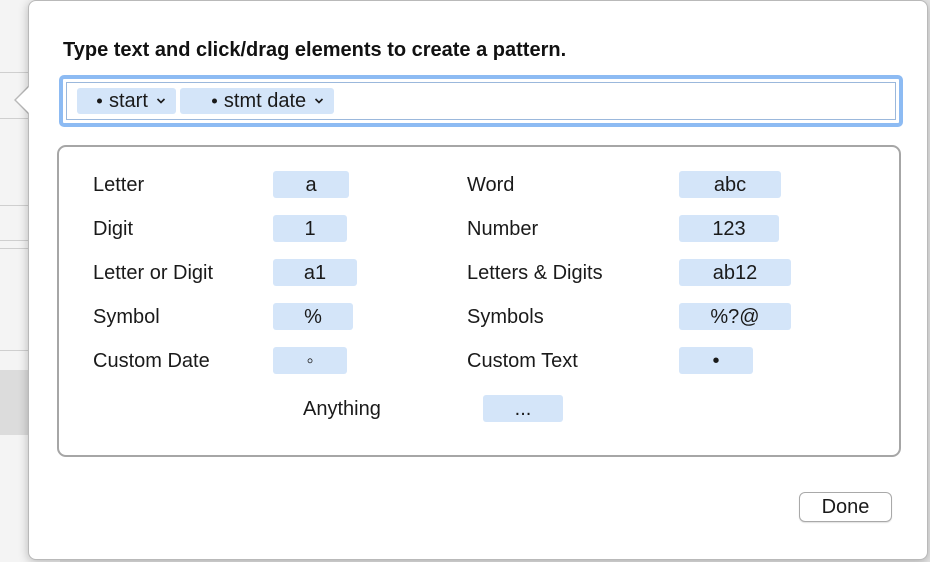 This screenshot has height=562, width=930. What do you see at coordinates (126, 317) in the screenshot?
I see `palette-label-symbol: Symbol` at bounding box center [126, 317].